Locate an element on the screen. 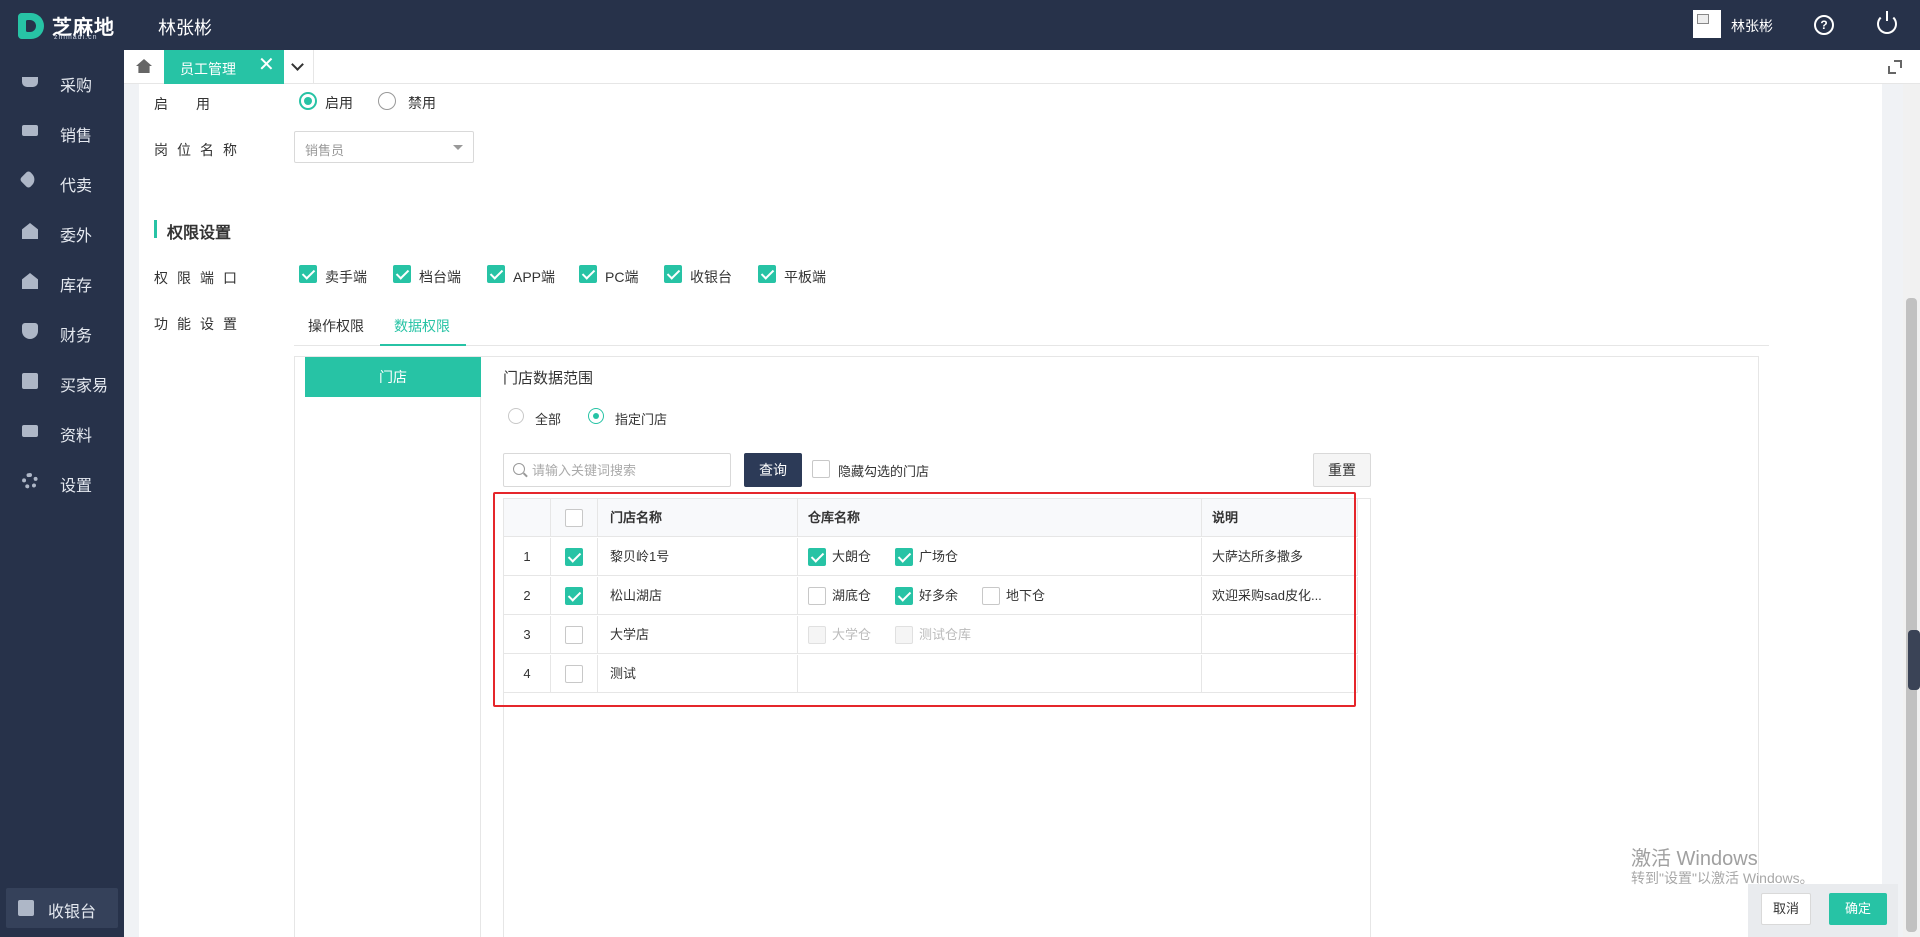 This screenshot has width=1920, height=937. tab-dropdown-button is located at coordinates (299, 67).